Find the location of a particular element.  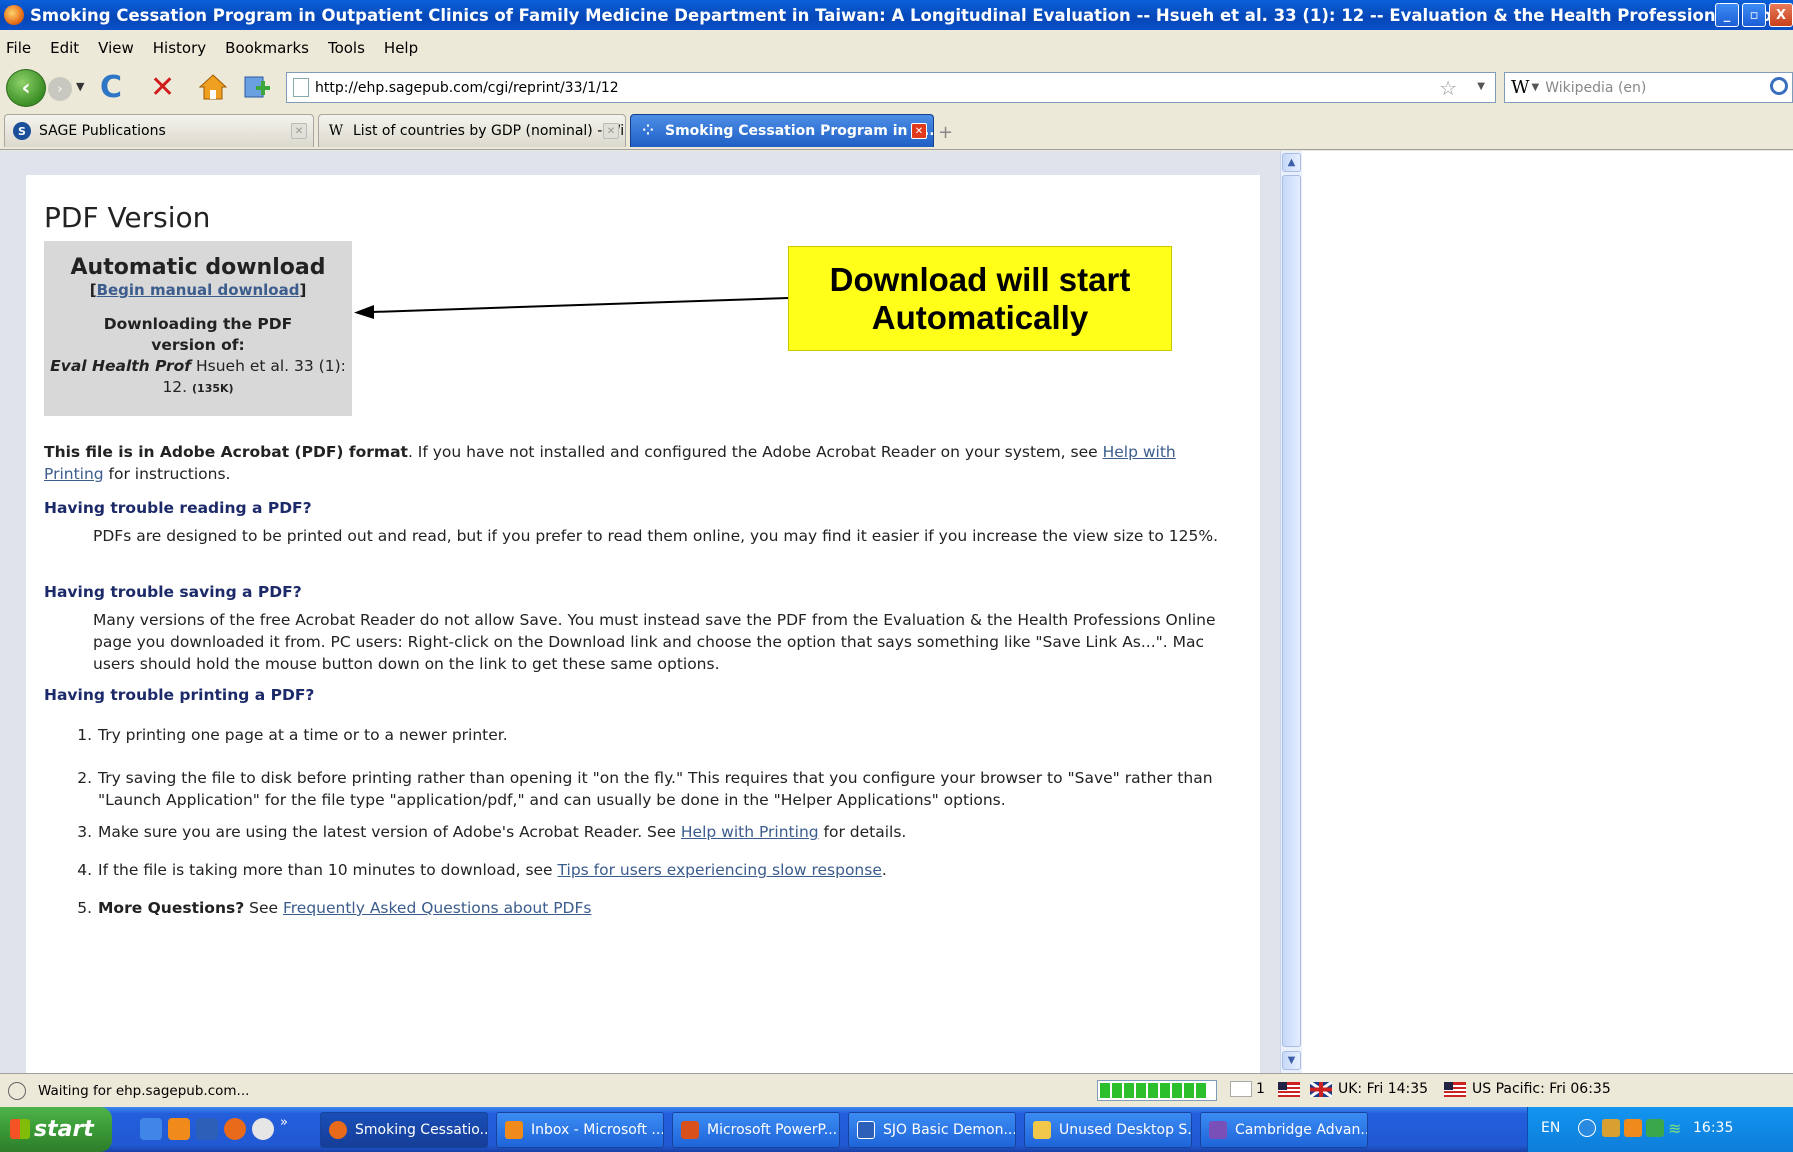

loading-icon: ⁘ is located at coordinates (648, 131).